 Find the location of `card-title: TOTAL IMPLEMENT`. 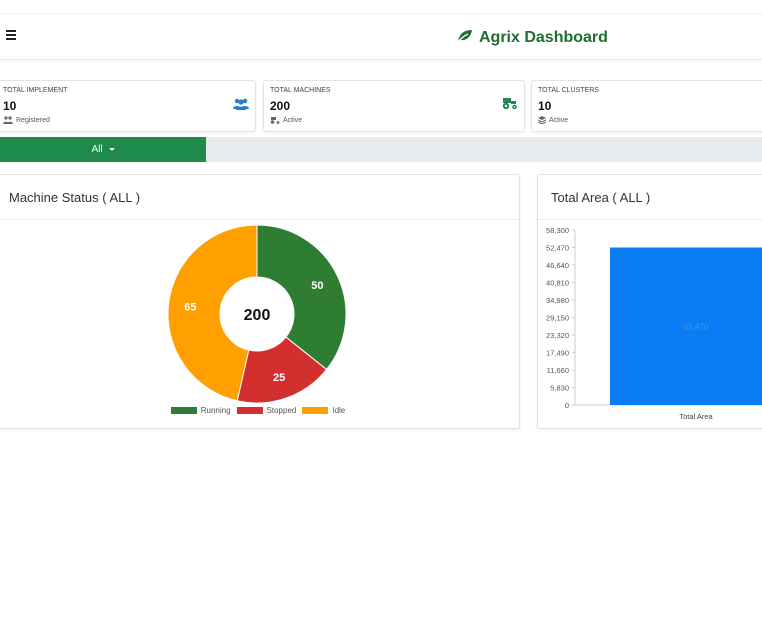

card-title: TOTAL IMPLEMENT is located at coordinates (35, 90).